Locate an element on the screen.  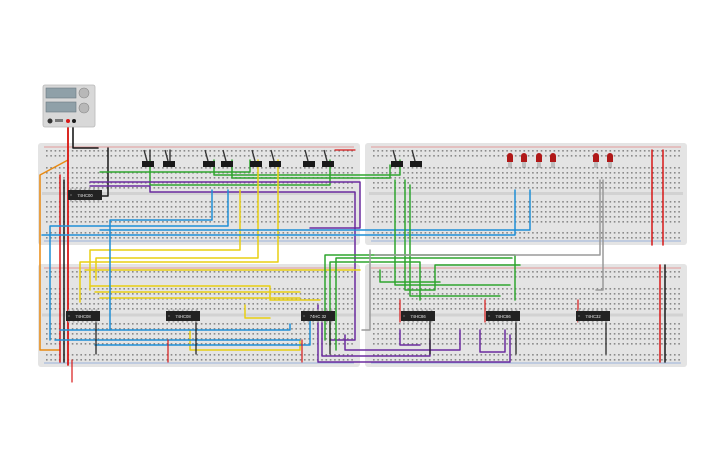
current-knob-icon is located at coordinates (84, 108).